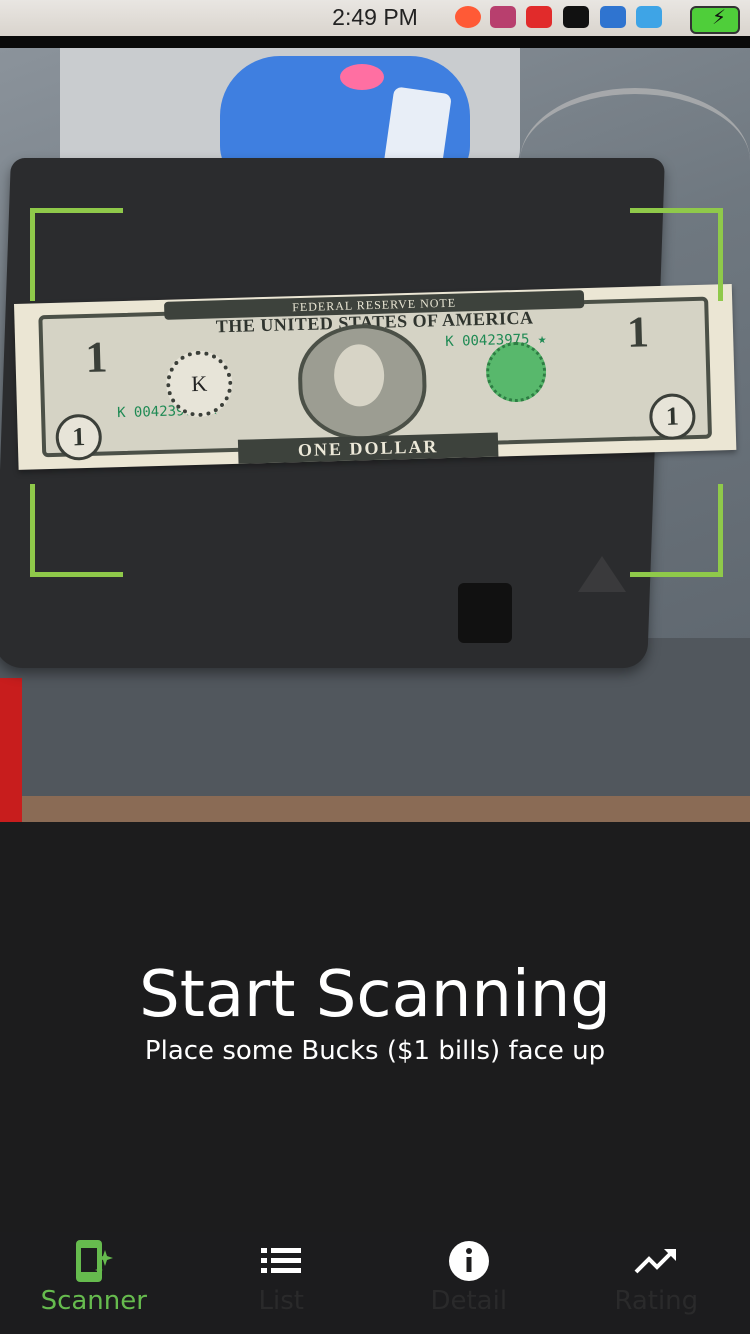 This screenshot has height=1334, width=750. Describe the element at coordinates (638, 332) in the screenshot. I see `bill-numeral-right: 1` at that location.